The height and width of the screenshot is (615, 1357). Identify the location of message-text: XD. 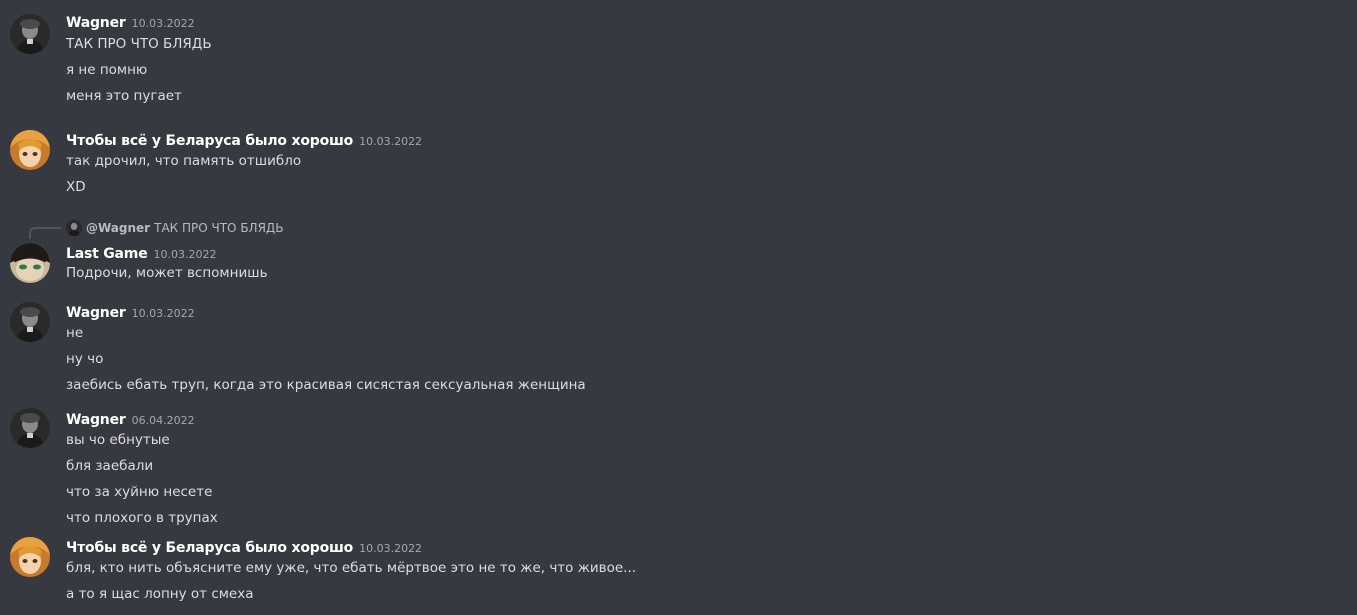
(76, 187).